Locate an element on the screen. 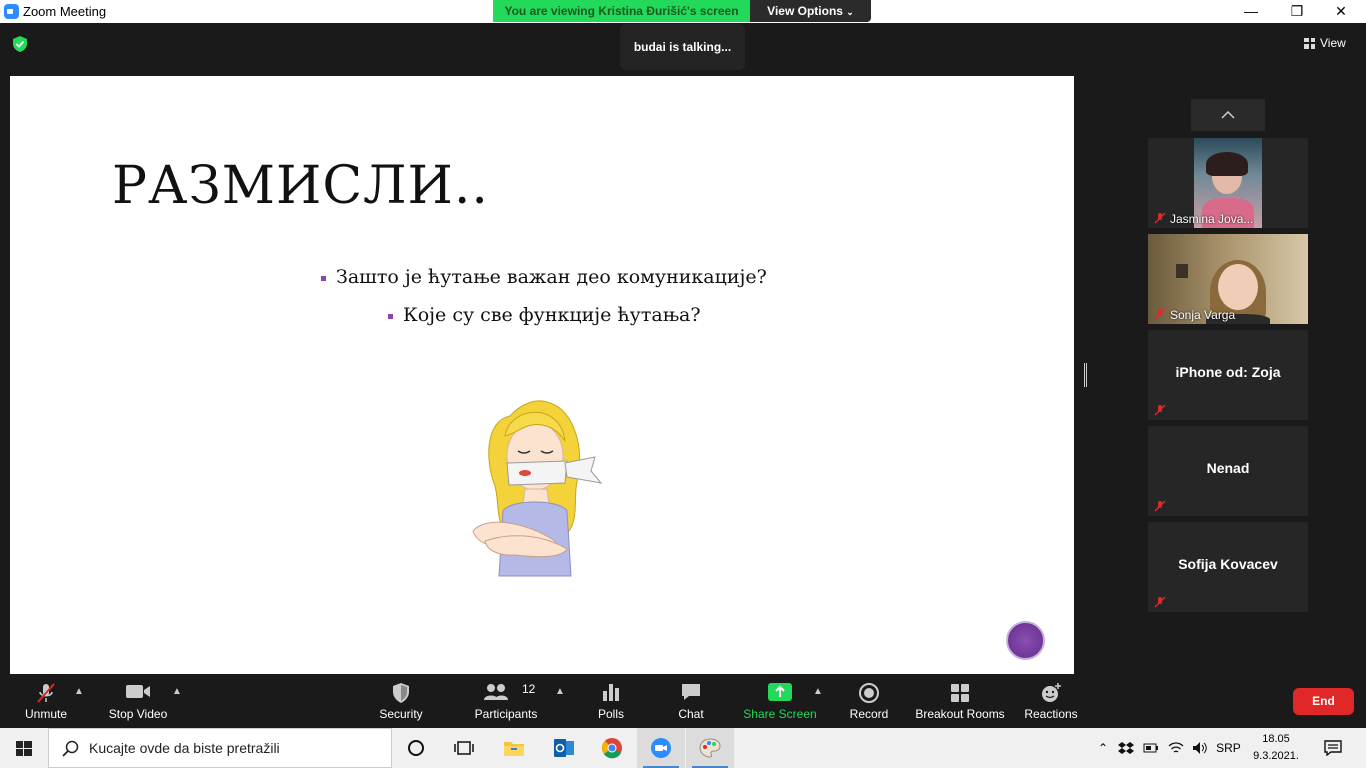 The height and width of the screenshot is (768, 1366). unmute-button: Unmute is located at coordinates (46, 701).